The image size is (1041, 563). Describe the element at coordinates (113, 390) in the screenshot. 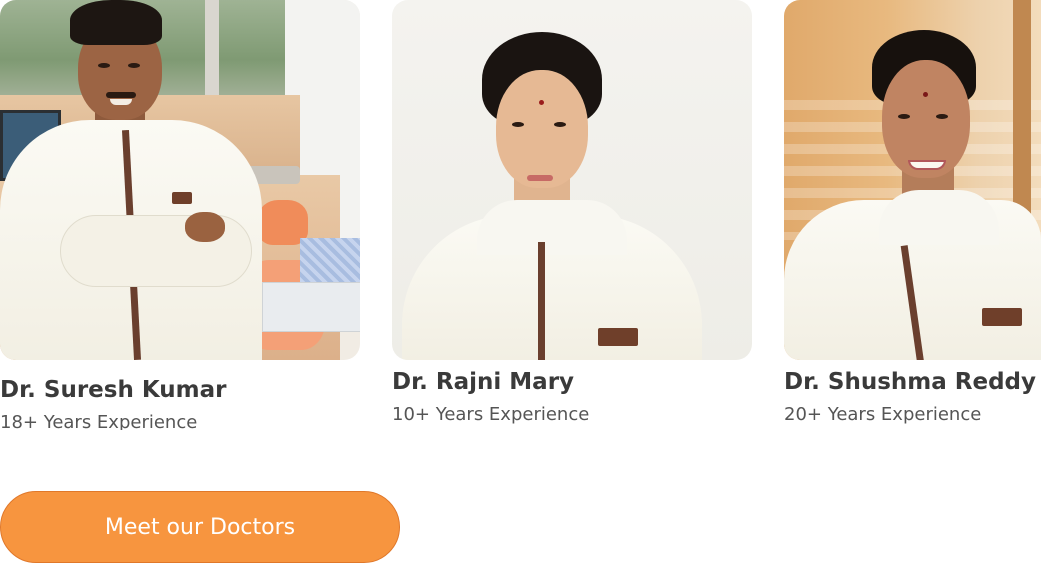

I see `doctor-name: Dr. Suresh Kumar` at that location.